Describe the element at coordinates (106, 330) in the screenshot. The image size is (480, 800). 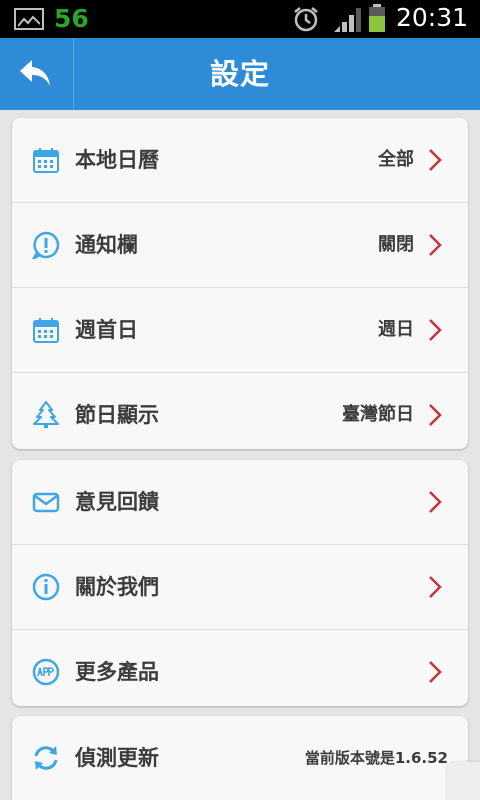
I see `setting-label: 週首日` at that location.